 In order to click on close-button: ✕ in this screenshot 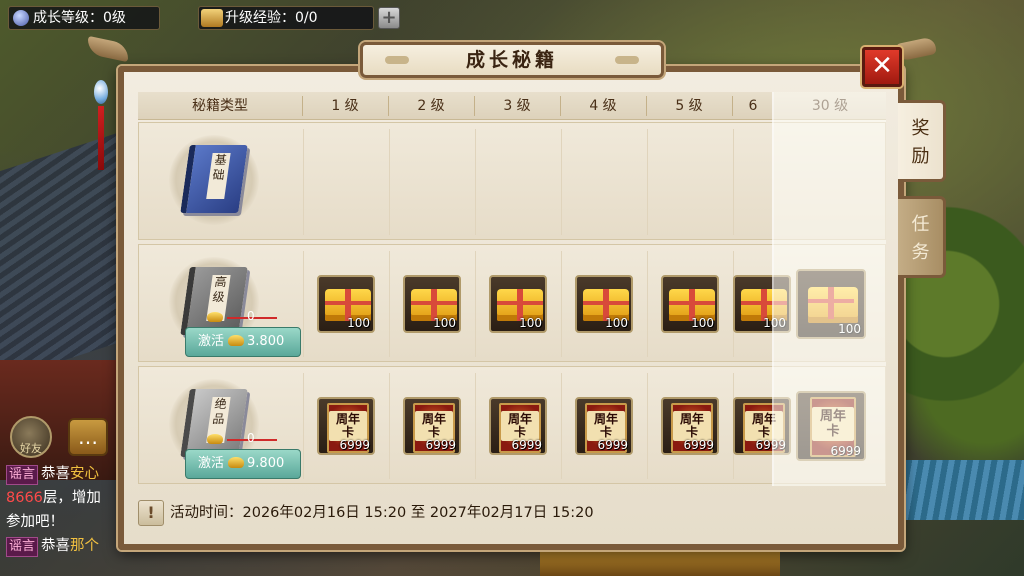, I will do `click(882, 67)`.